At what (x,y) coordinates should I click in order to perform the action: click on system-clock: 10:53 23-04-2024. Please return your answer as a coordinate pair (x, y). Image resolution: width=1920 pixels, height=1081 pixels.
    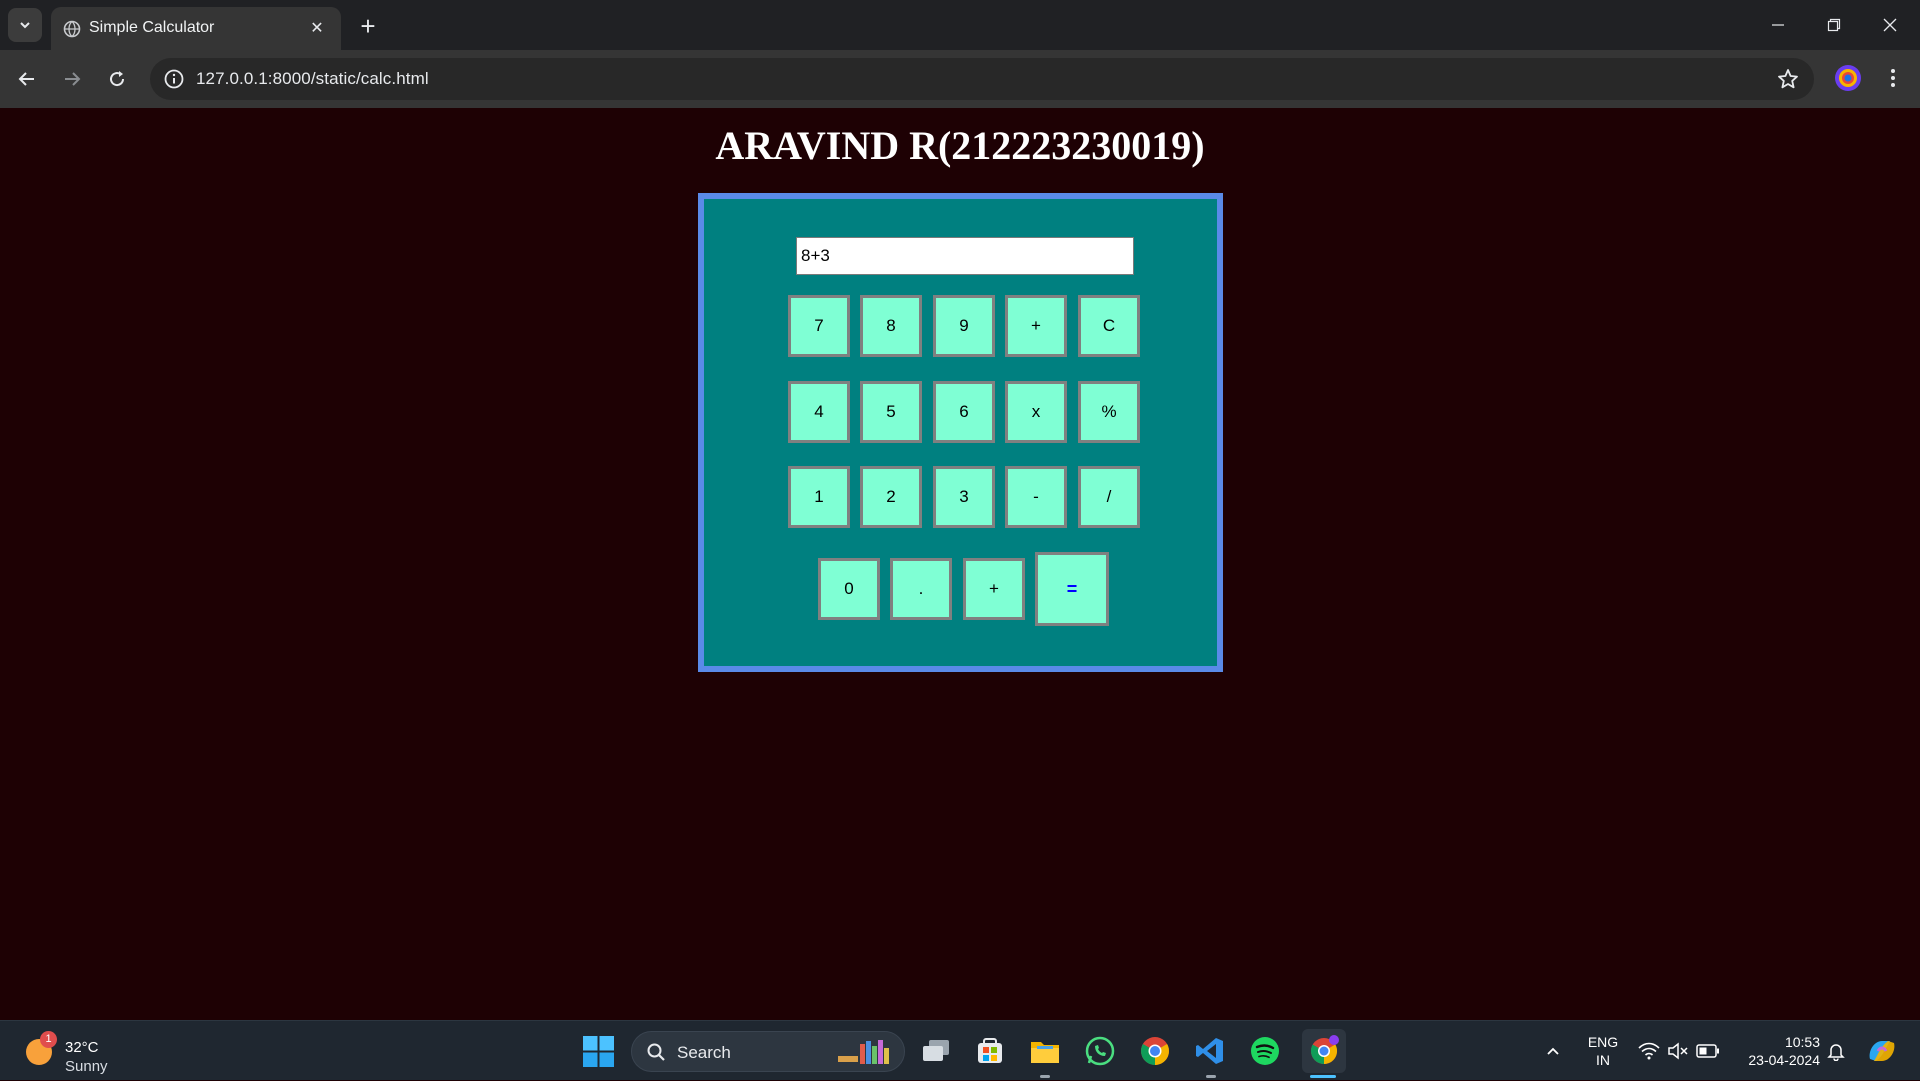
    Looking at the image, I should click on (1775, 1051).